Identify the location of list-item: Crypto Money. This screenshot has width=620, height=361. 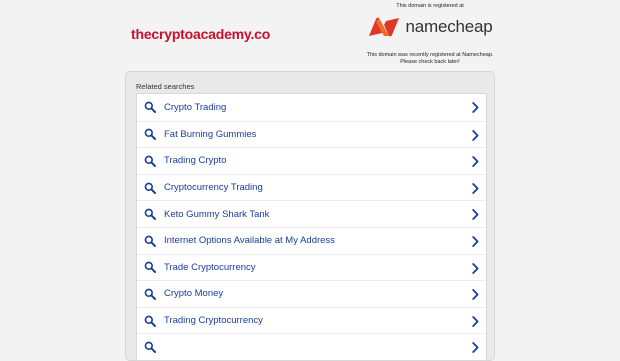
(311, 293).